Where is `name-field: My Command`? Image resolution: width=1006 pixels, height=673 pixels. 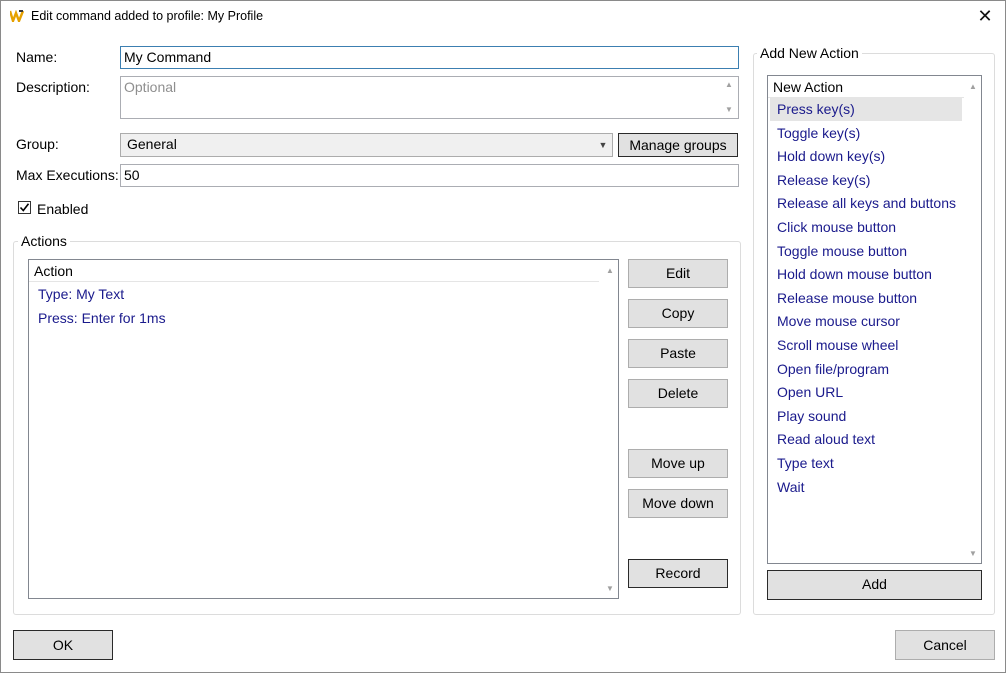 name-field: My Command is located at coordinates (429, 57).